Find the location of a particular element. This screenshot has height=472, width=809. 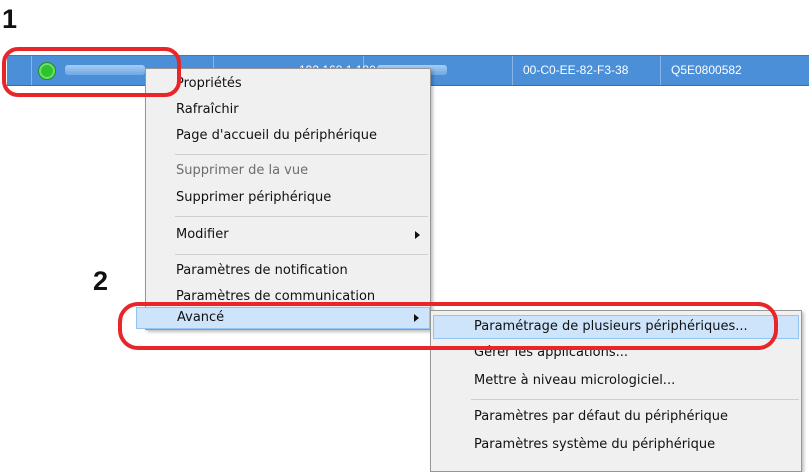

serial-number-cell: Q5E0800582 is located at coordinates (735, 70).